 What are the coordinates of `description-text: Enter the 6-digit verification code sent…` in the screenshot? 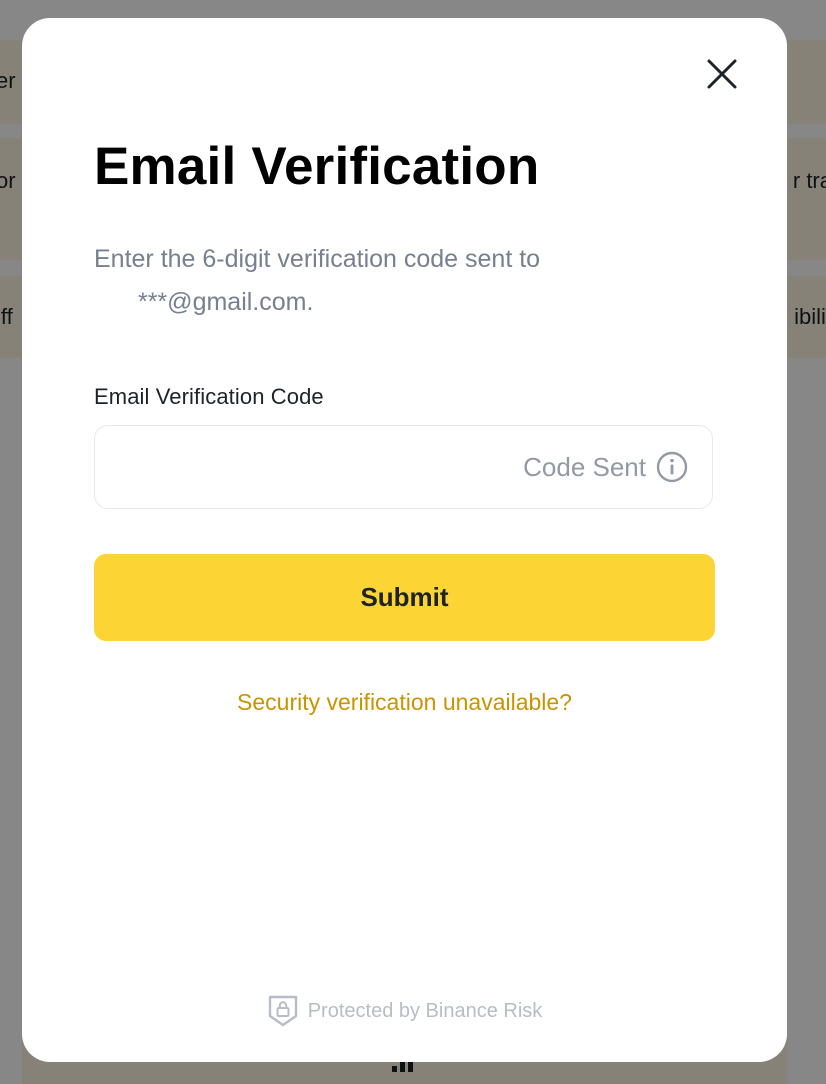 It's located at (317, 259).